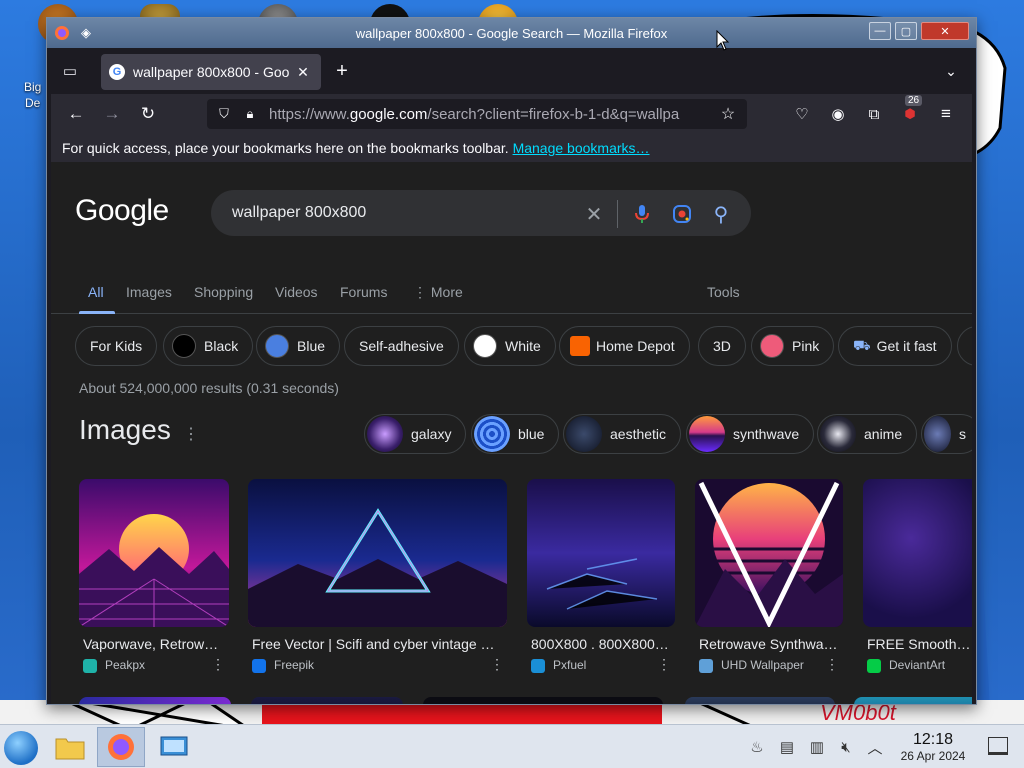 The width and height of the screenshot is (1024, 768). Describe the element at coordinates (481, 213) in the screenshot. I see `search-box: wallpaper 800x800 ✕ ⚲` at that location.